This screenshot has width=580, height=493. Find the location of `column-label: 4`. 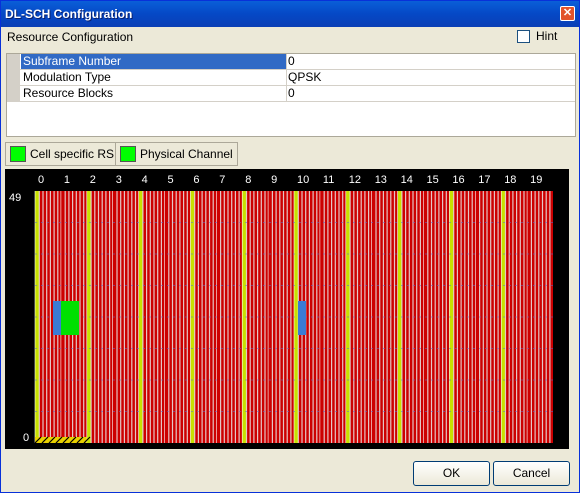

column-label: 4 is located at coordinates (145, 180).